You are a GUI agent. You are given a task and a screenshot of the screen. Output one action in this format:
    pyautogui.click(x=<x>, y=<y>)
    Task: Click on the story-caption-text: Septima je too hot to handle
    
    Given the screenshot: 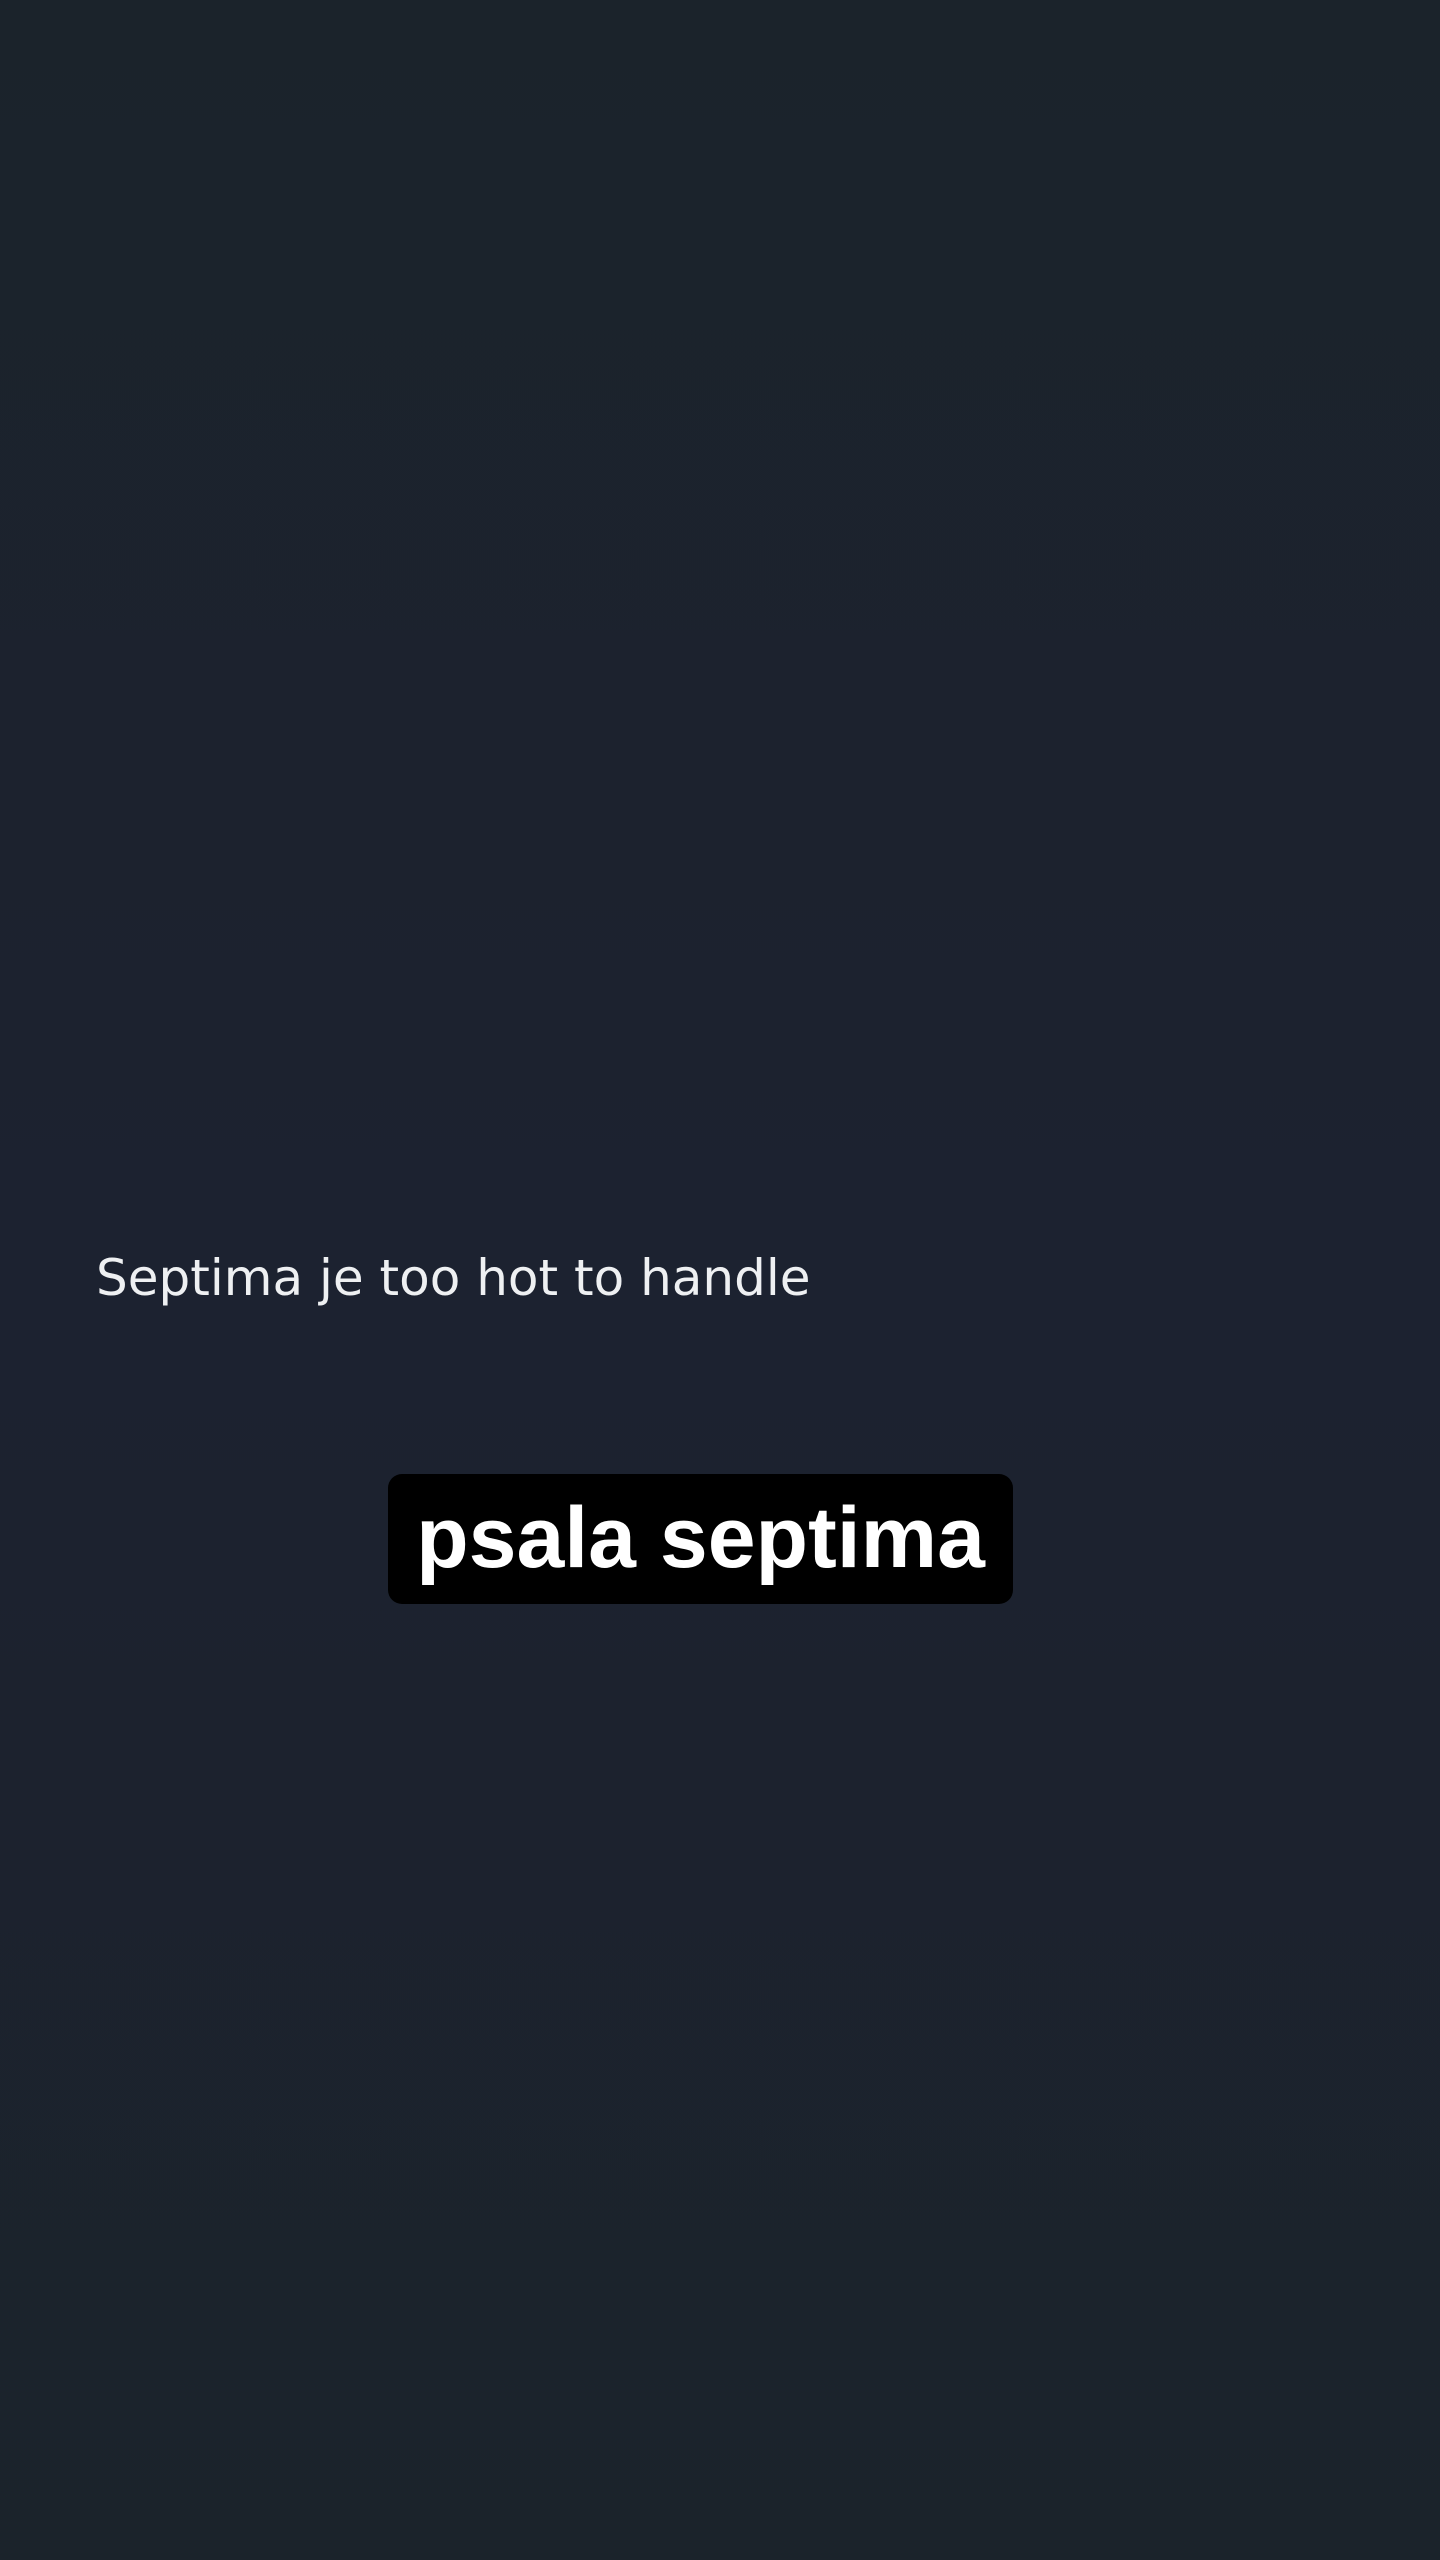 What is the action you would take?
    pyautogui.click(x=453, y=1278)
    